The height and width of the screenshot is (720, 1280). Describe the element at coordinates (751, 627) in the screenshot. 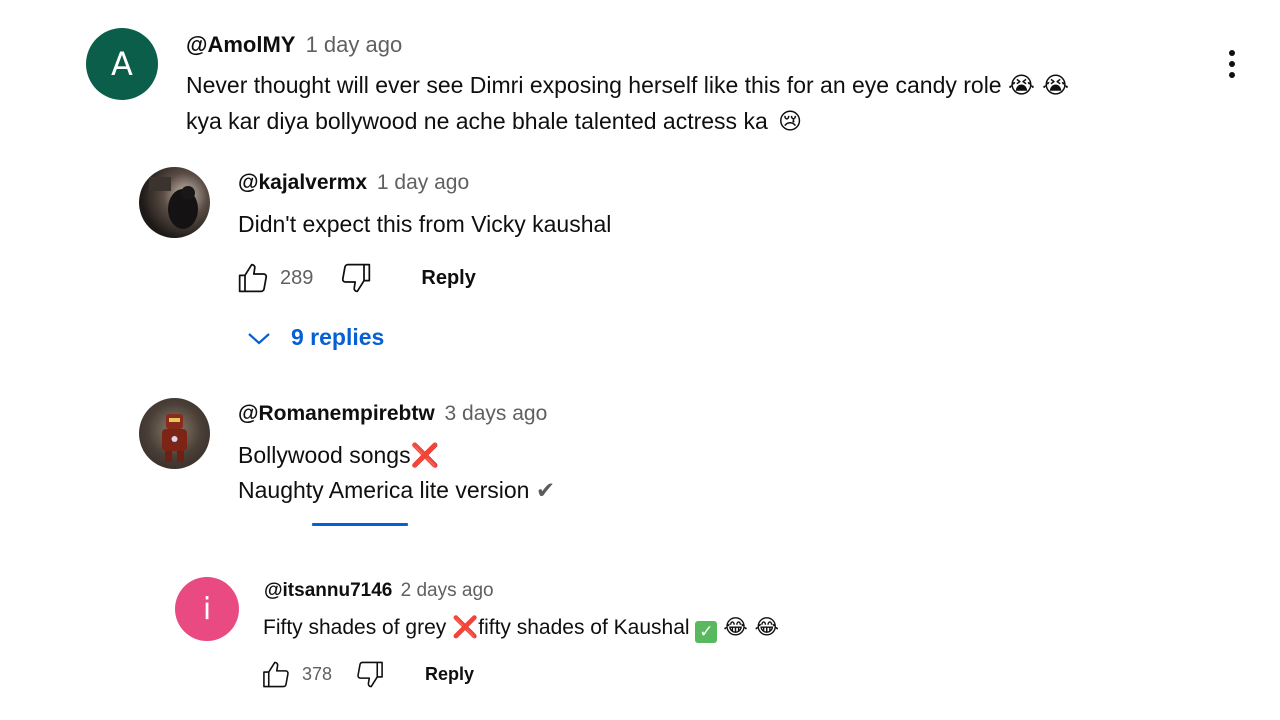

I see `laughing-emoji: 😂 😂` at that location.